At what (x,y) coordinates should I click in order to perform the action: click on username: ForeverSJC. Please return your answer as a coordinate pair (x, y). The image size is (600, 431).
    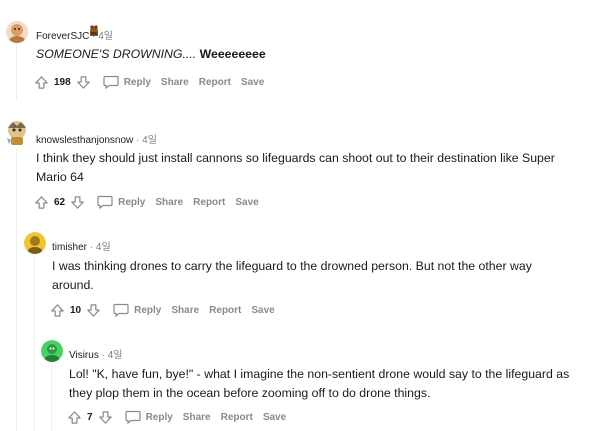
    Looking at the image, I should click on (62, 36).